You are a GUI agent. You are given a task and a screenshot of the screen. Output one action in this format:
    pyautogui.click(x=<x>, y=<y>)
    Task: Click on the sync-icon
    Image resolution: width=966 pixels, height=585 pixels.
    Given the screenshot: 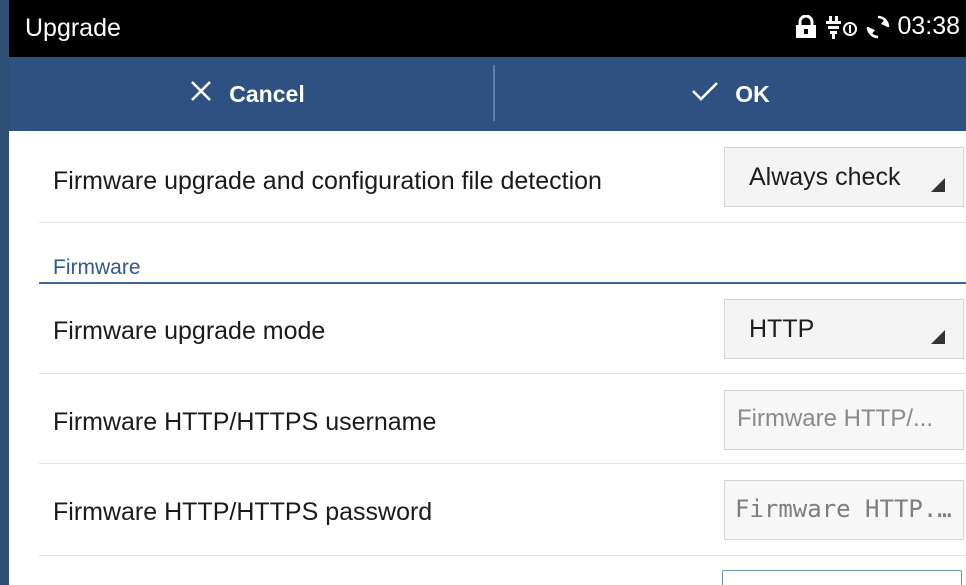 What is the action you would take?
    pyautogui.click(x=878, y=27)
    